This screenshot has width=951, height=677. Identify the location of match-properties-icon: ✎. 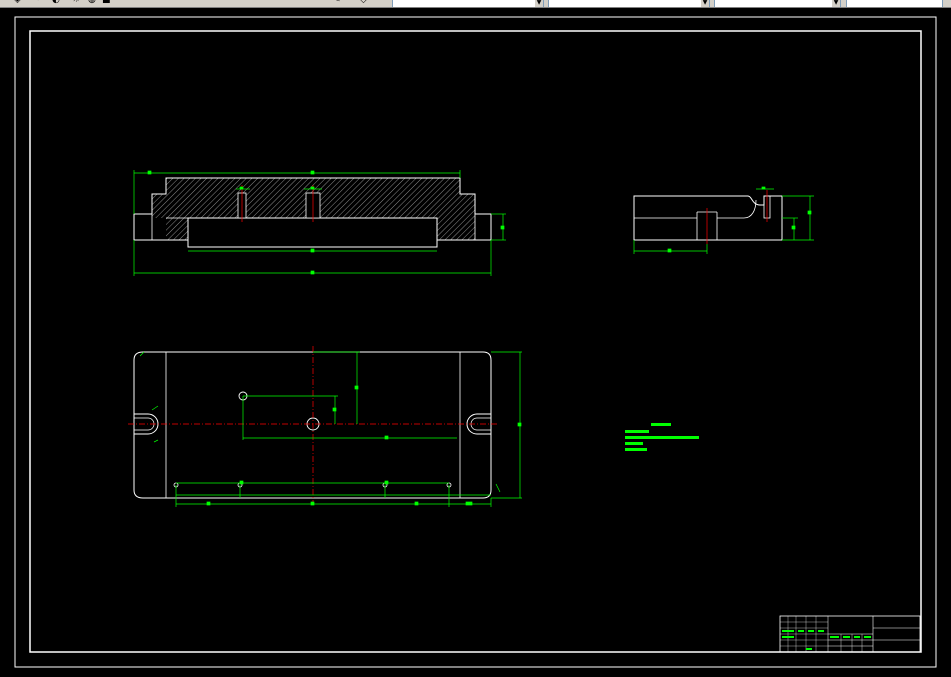
(337, 3).